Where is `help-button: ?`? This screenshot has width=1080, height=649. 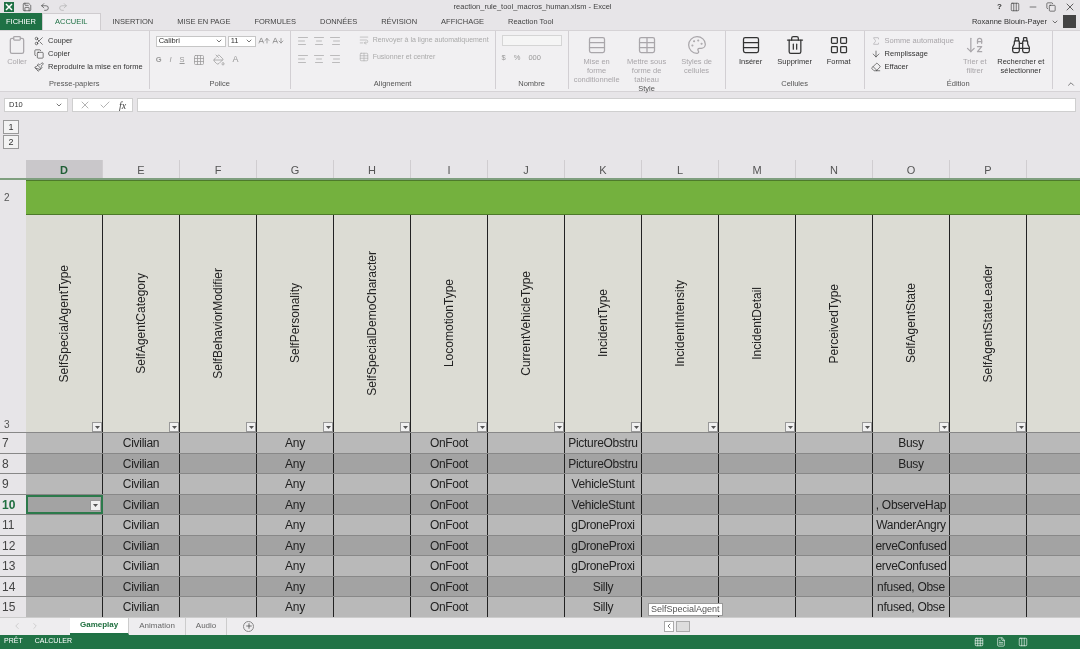
help-button: ? is located at coordinates (999, 6).